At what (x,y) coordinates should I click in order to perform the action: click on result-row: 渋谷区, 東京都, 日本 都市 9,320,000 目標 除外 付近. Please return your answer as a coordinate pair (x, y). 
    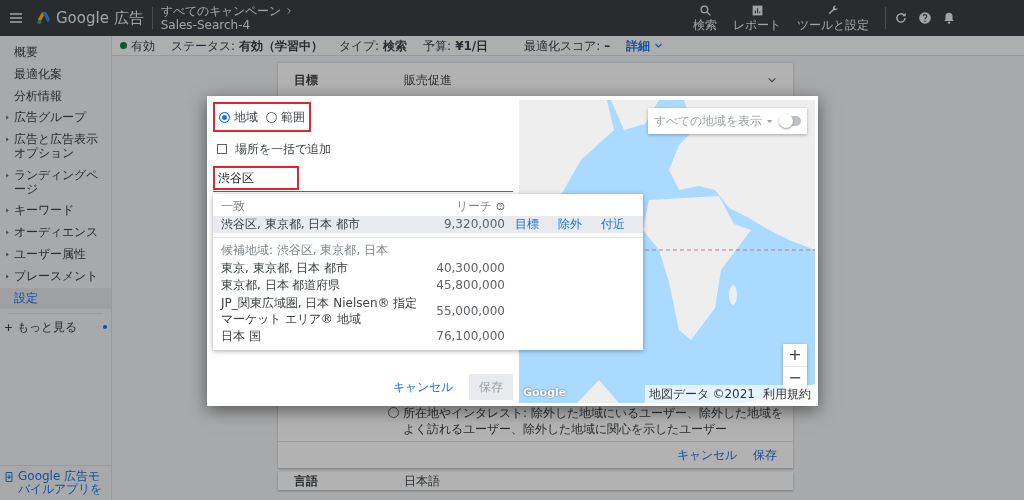
    Looking at the image, I should click on (428, 224).